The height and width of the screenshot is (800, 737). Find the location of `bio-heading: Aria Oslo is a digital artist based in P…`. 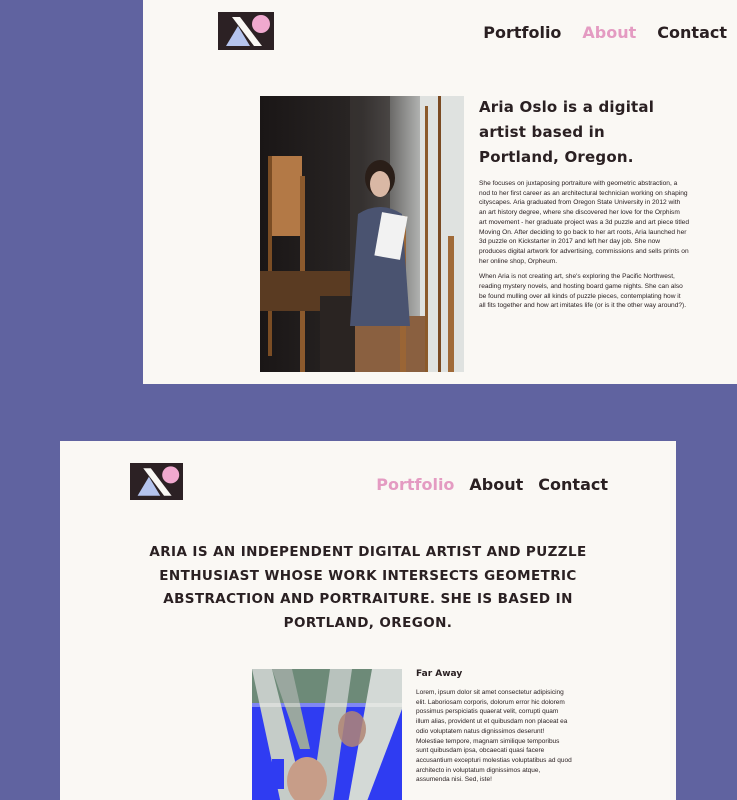

bio-heading: Aria Oslo is a digital artist based in P… is located at coordinates (567, 132).